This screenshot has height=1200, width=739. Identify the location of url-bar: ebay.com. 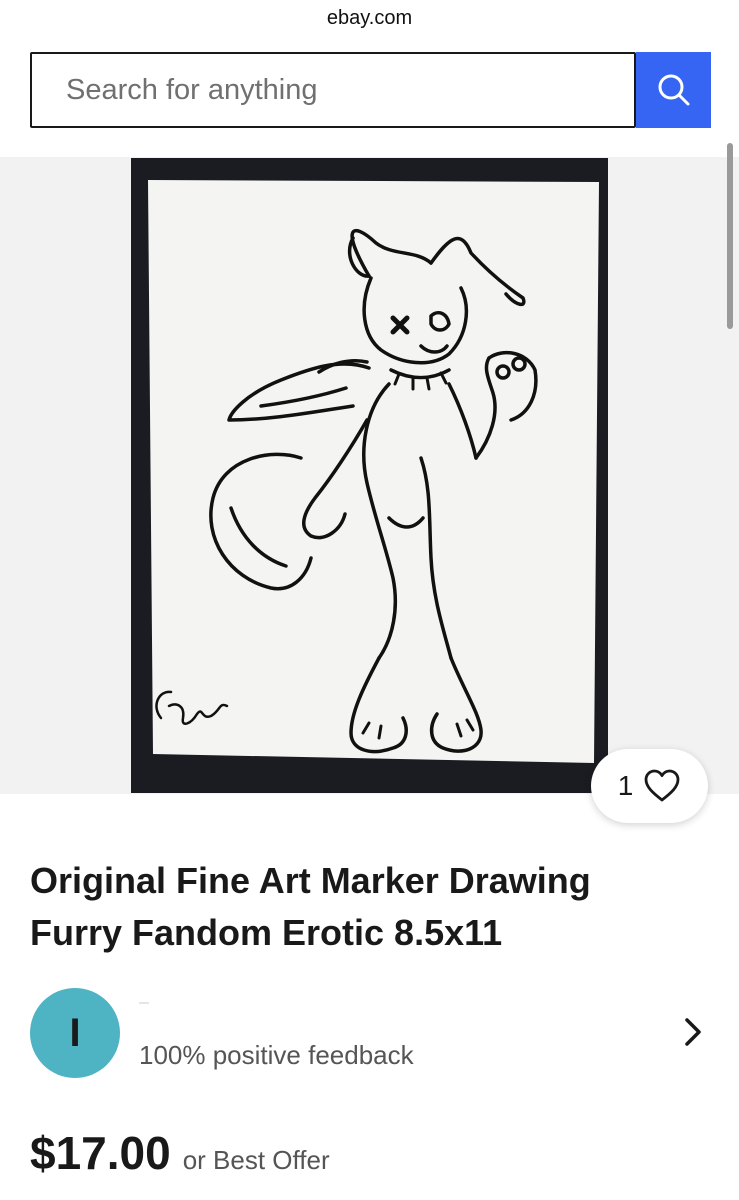
(369, 20).